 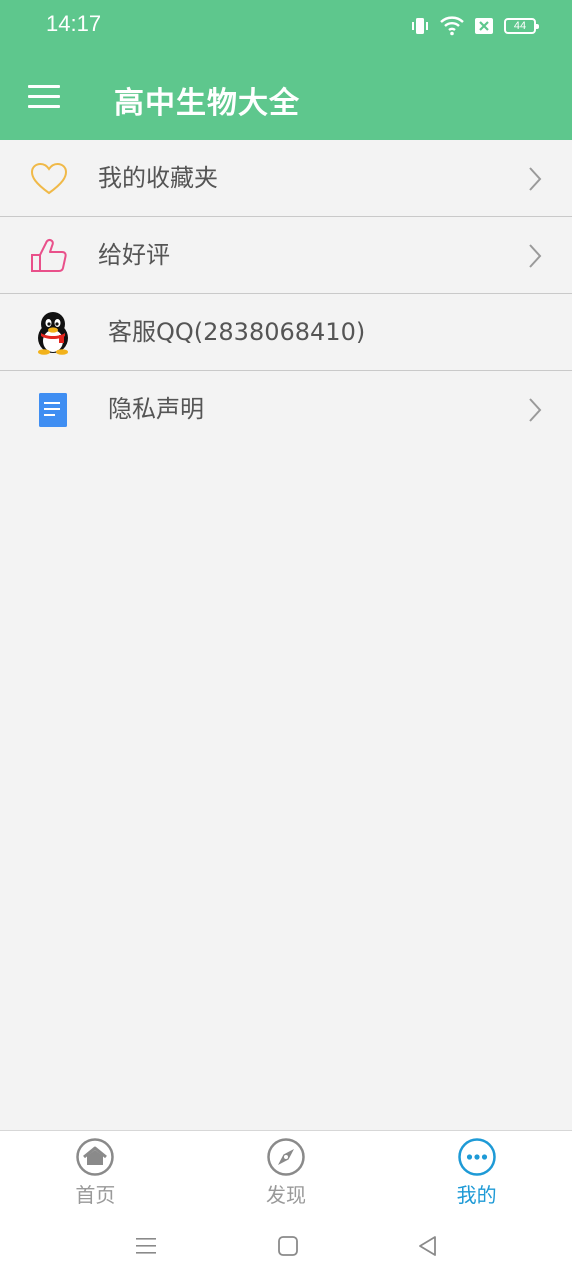 What do you see at coordinates (95, 1195) in the screenshot?
I see `tab-label: 首页` at bounding box center [95, 1195].